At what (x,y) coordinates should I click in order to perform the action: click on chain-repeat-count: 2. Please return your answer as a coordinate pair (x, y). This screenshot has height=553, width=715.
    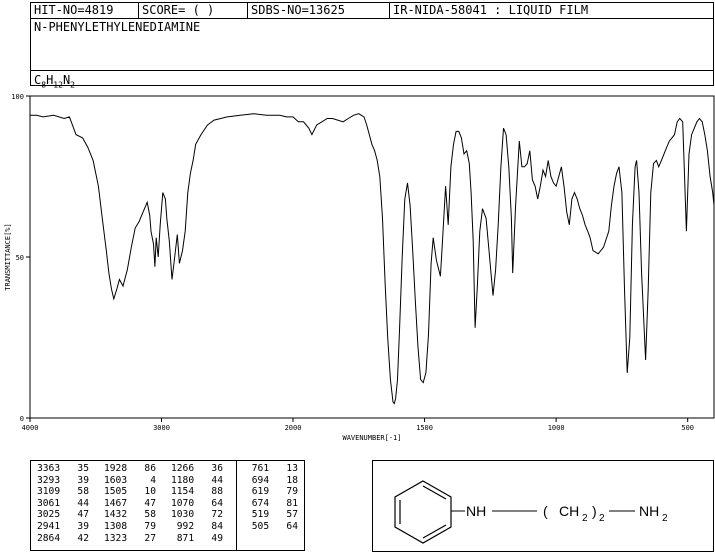
    Looking at the image, I should click on (602, 518).